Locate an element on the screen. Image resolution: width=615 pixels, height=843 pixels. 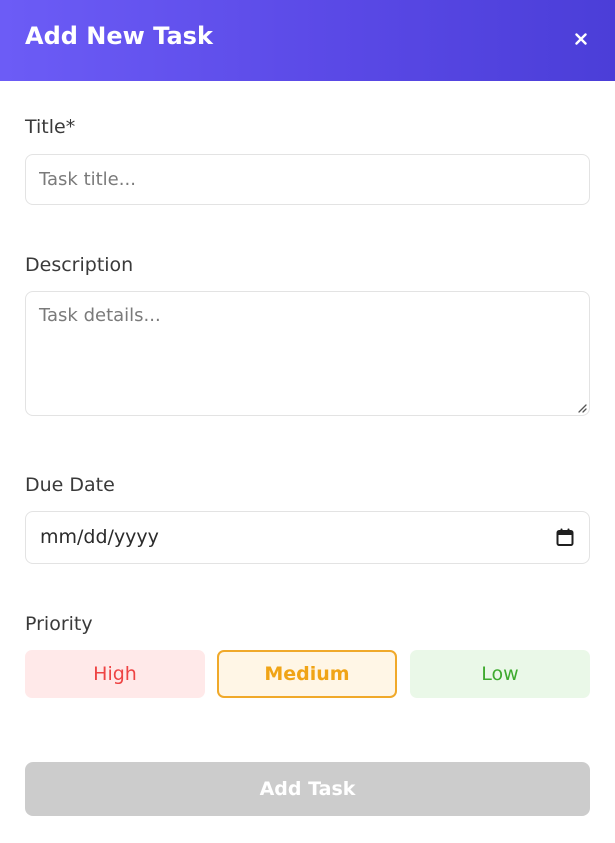
resize-handle-icon is located at coordinates (582, 408).